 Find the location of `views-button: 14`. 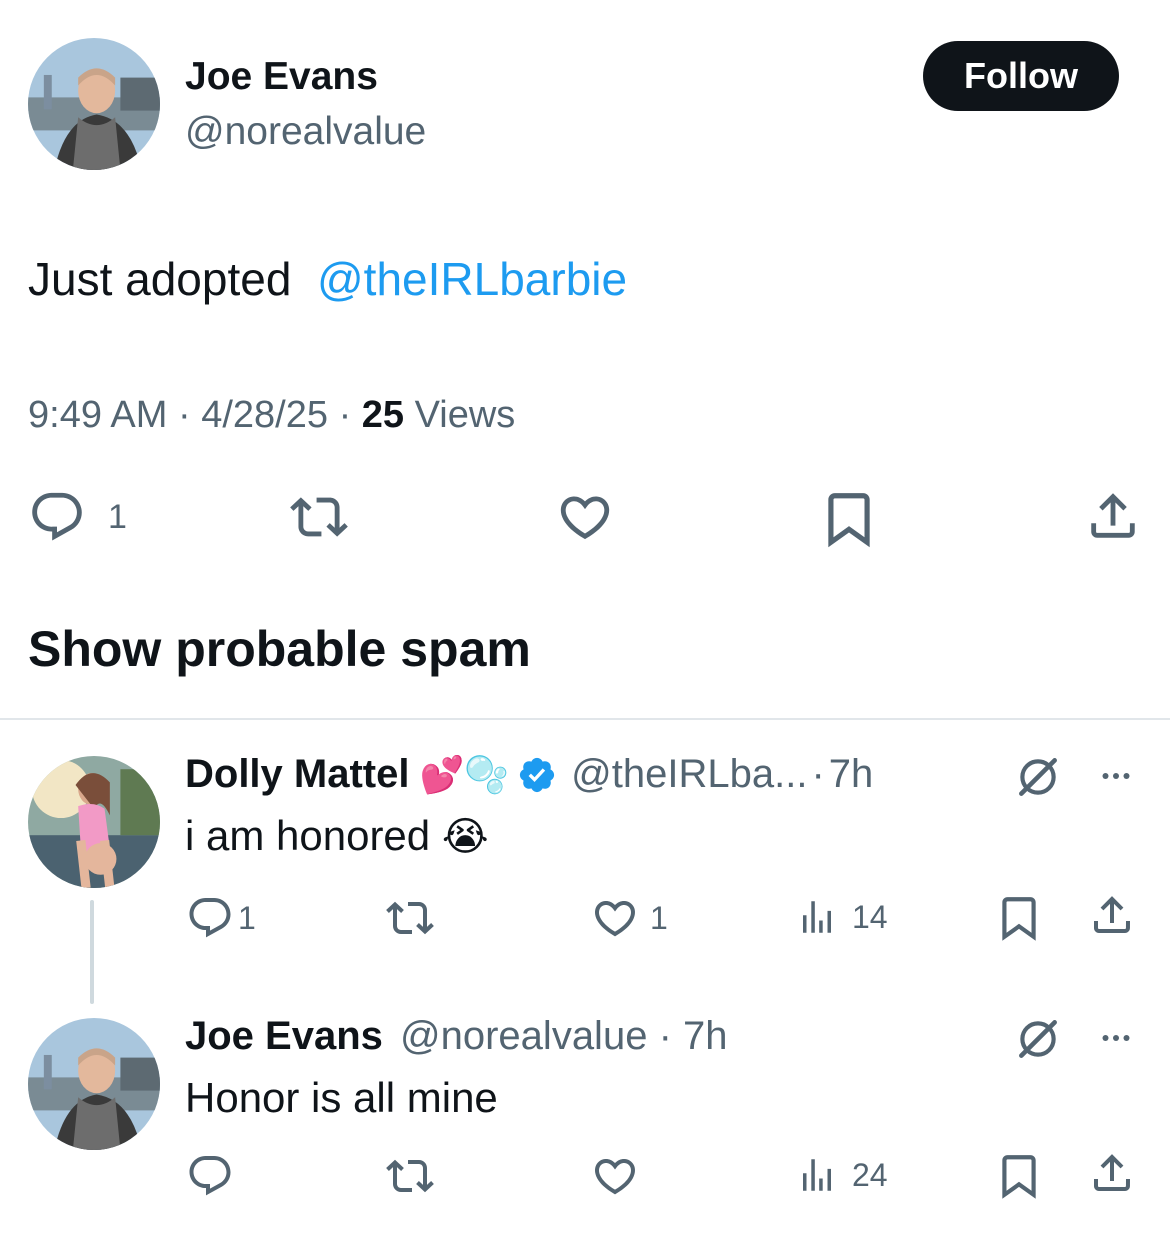

views-button: 14 is located at coordinates (842, 917).